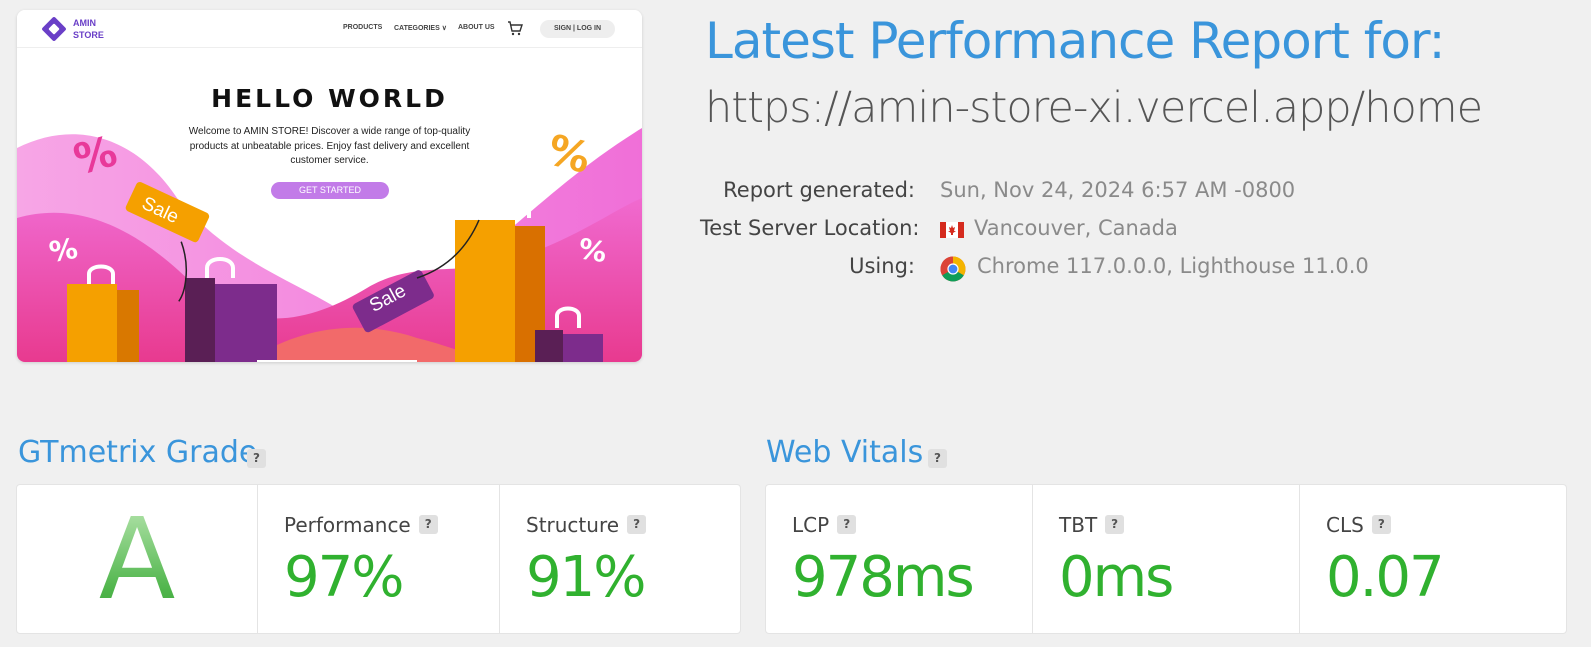 The height and width of the screenshot is (647, 1591). What do you see at coordinates (1116, 577) in the screenshot?
I see `tbt-value: 0ms` at bounding box center [1116, 577].